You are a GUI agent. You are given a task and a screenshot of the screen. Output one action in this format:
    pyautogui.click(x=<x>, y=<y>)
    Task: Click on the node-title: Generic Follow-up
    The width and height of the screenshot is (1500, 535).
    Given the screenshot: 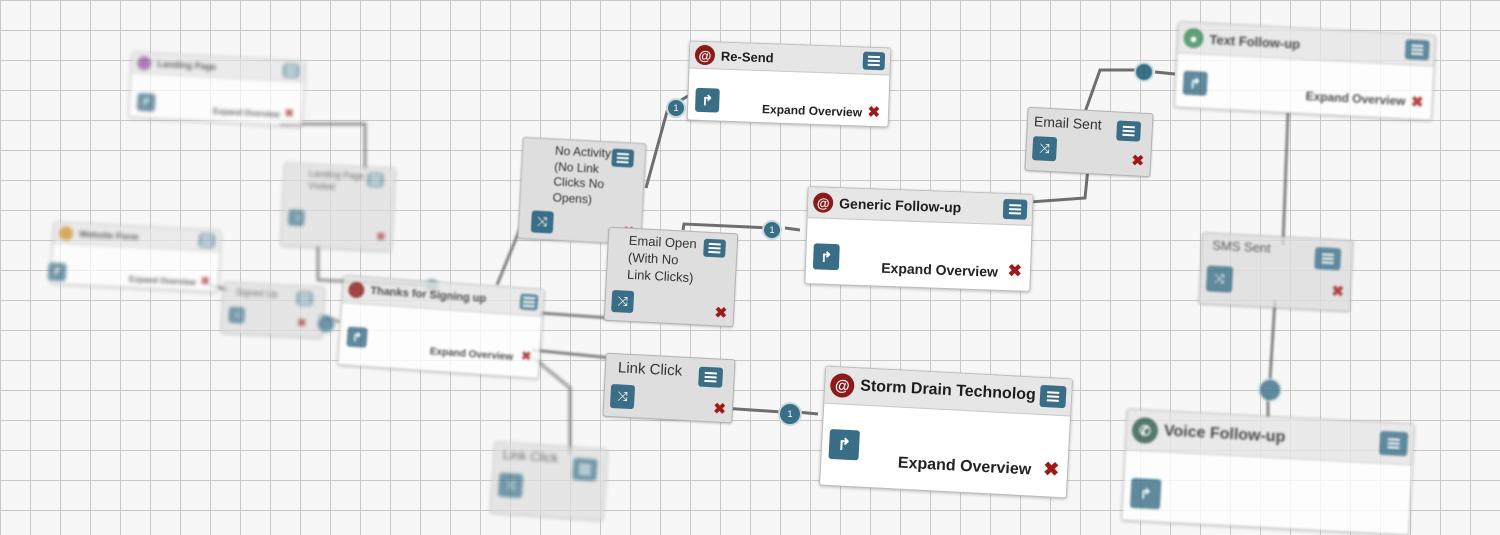 What is the action you would take?
    pyautogui.click(x=900, y=205)
    